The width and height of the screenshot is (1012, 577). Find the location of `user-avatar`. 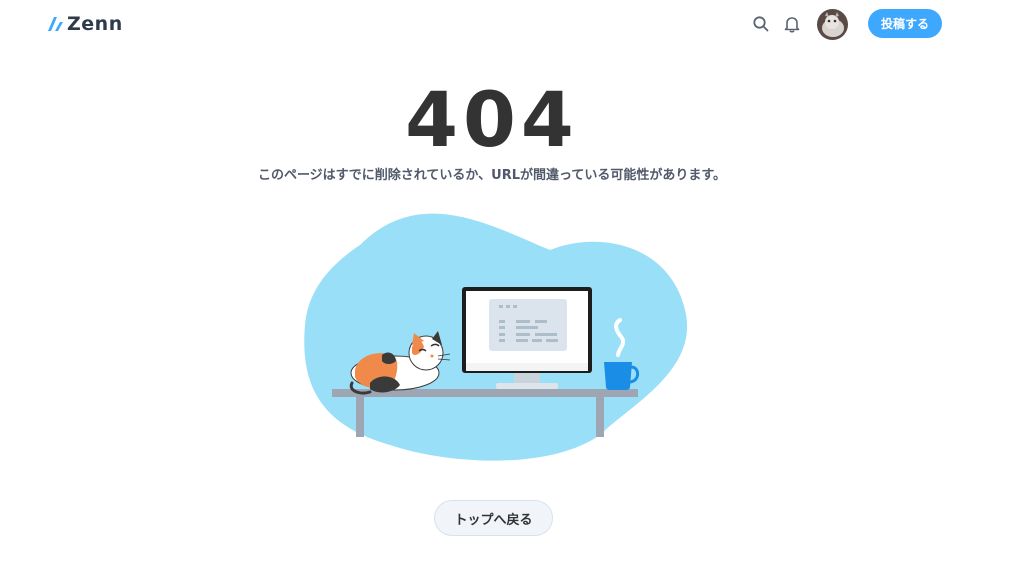

user-avatar is located at coordinates (832, 24).